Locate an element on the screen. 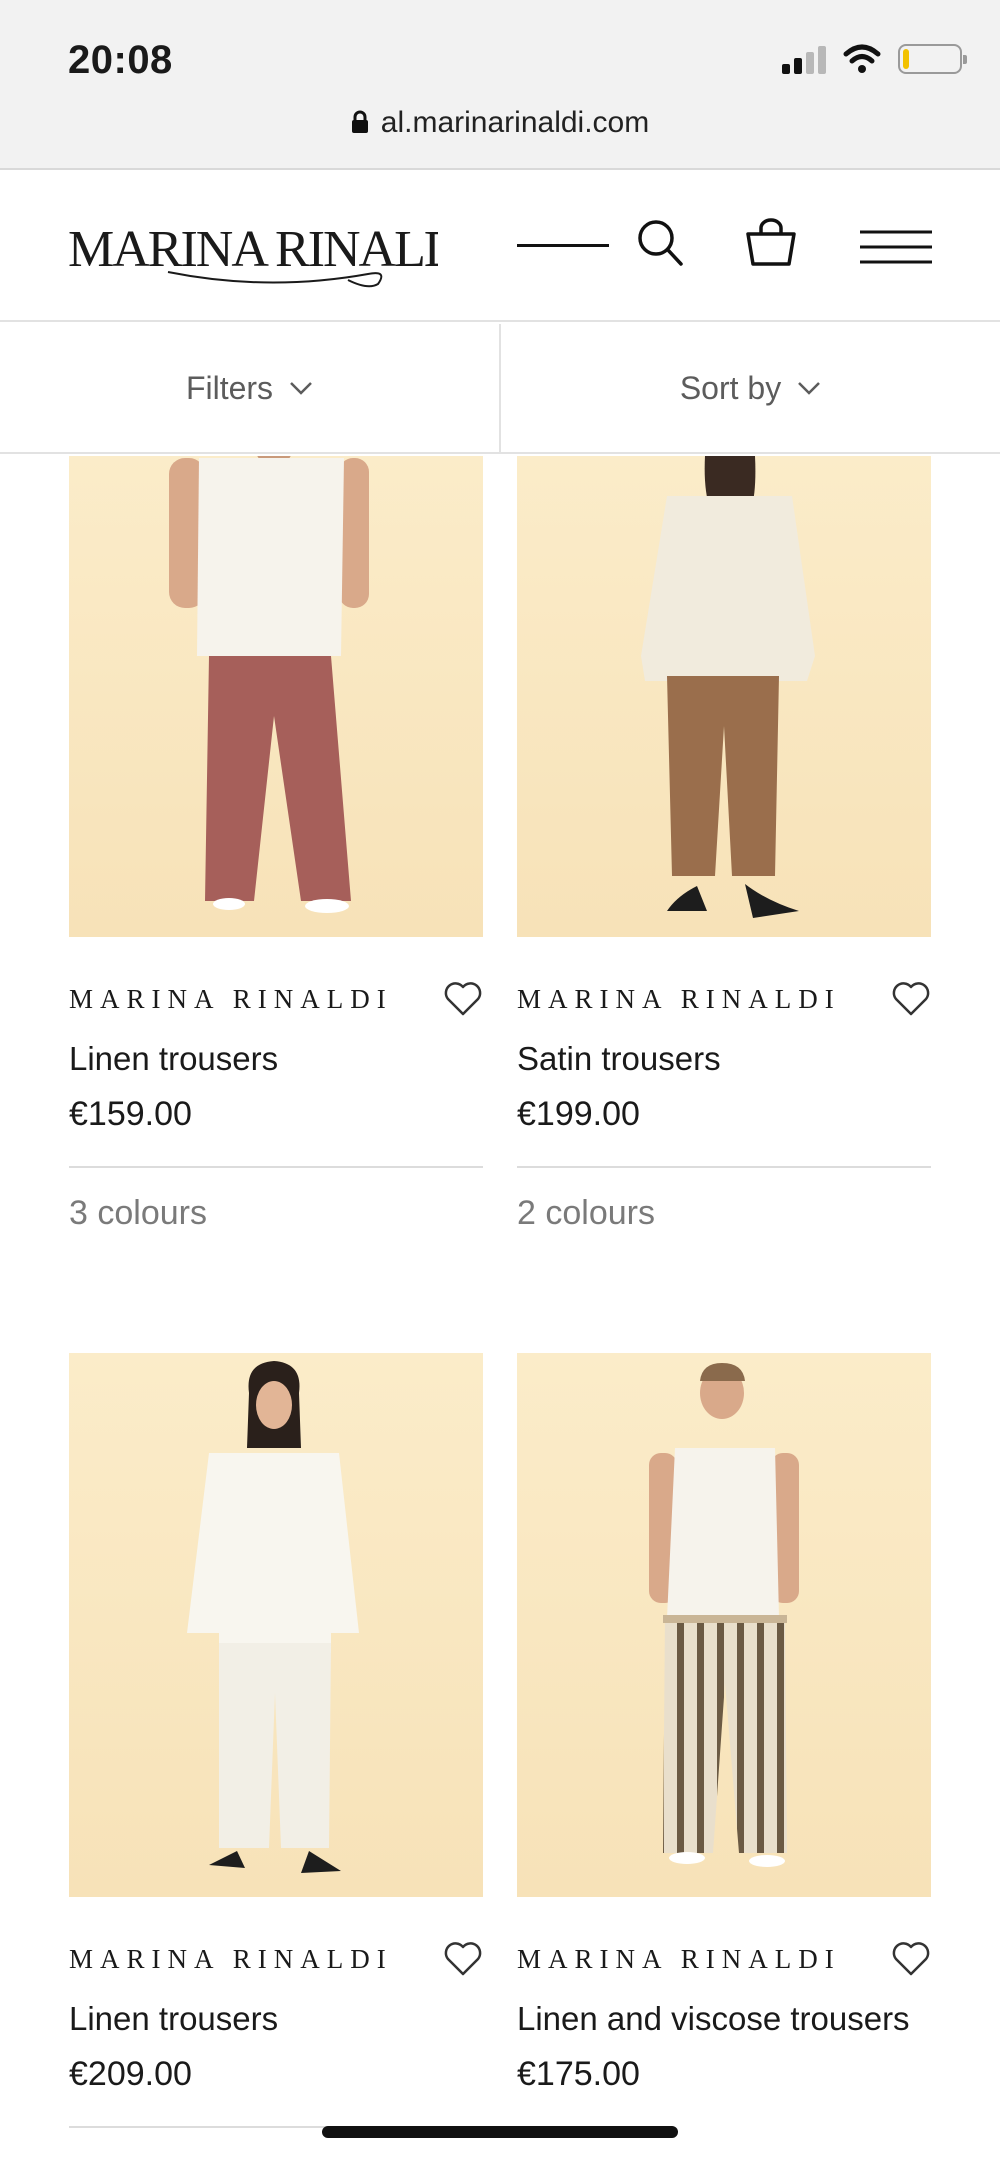  brand-logo: MARINA RINALDI is located at coordinates (253, 250).